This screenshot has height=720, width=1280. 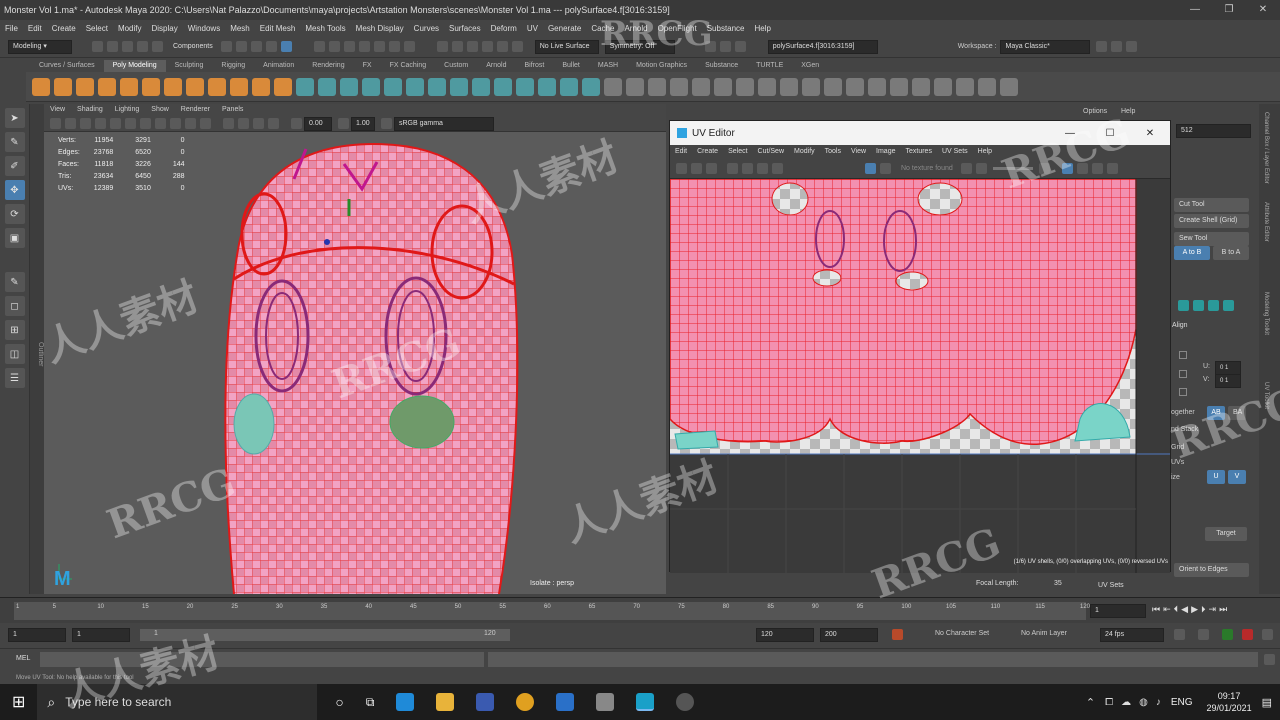 What do you see at coordinates (569, 86) in the screenshot?
I see `shelf-unfold-icon` at bounding box center [569, 86].